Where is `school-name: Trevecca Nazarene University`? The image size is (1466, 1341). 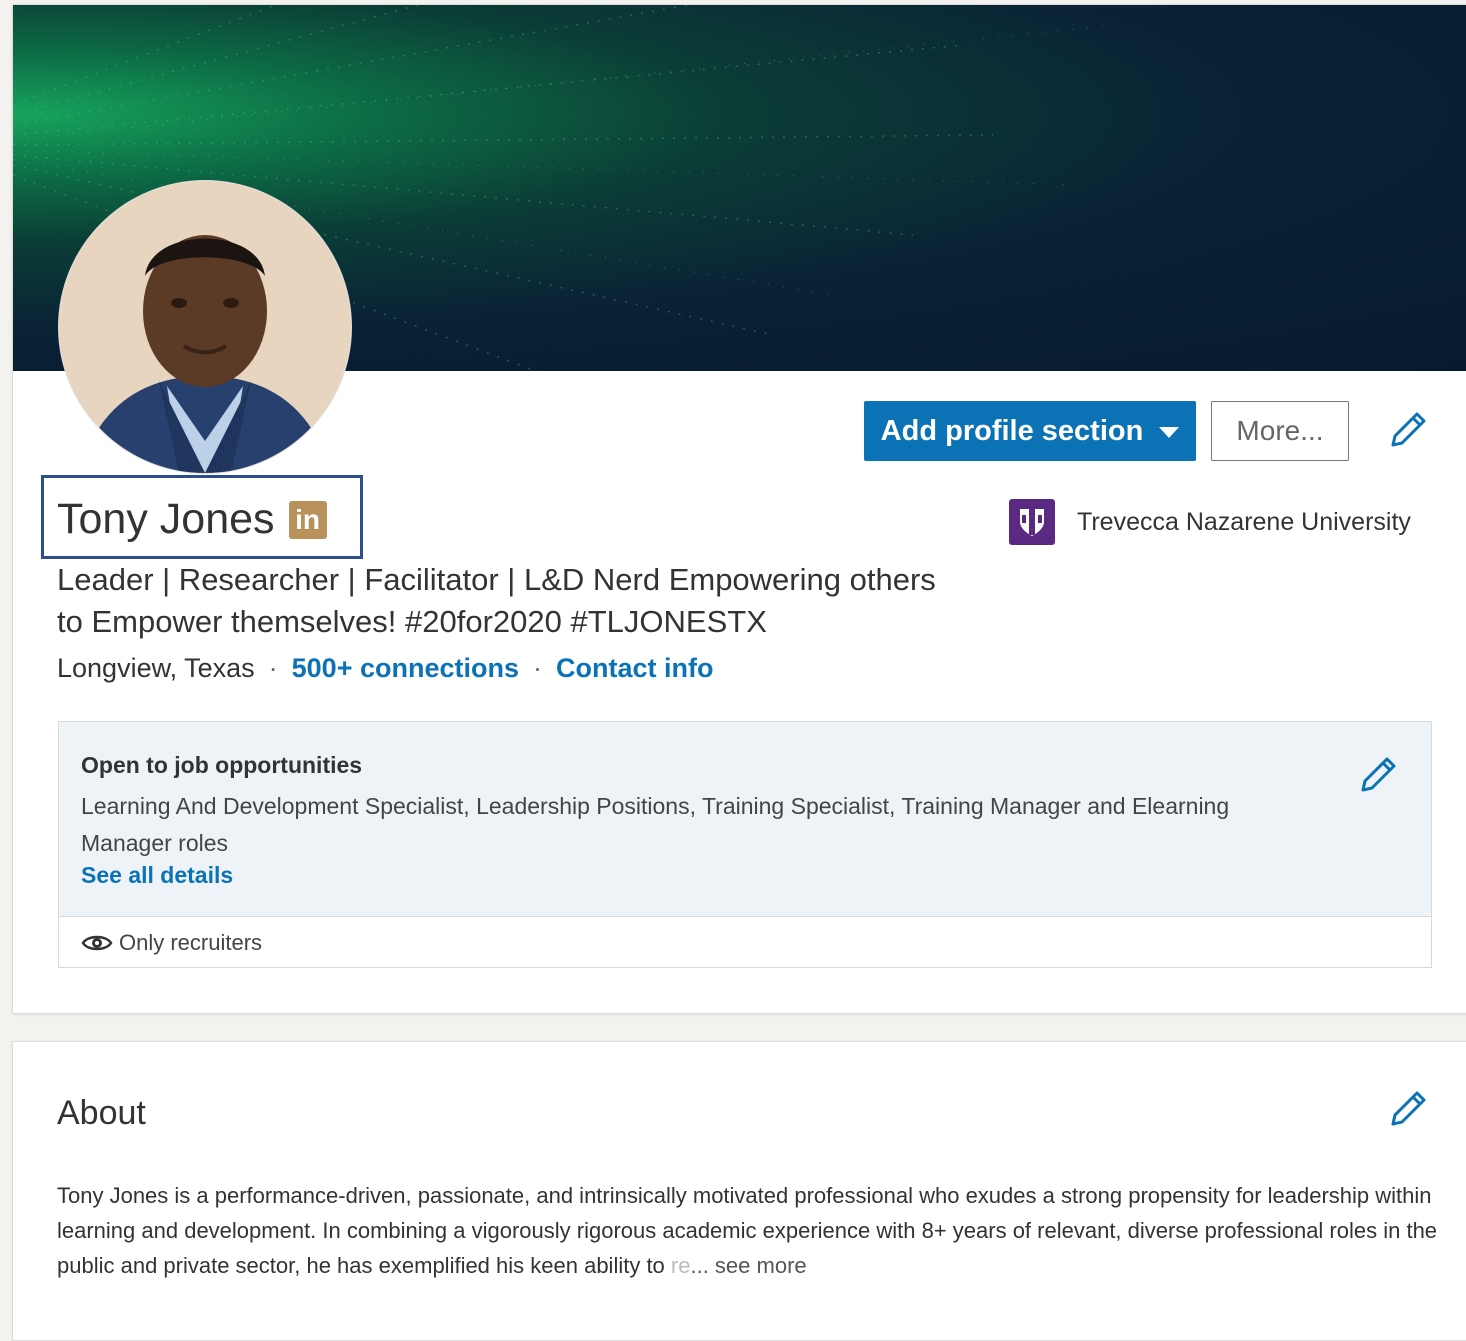
school-name: Trevecca Nazarene University is located at coordinates (1244, 521).